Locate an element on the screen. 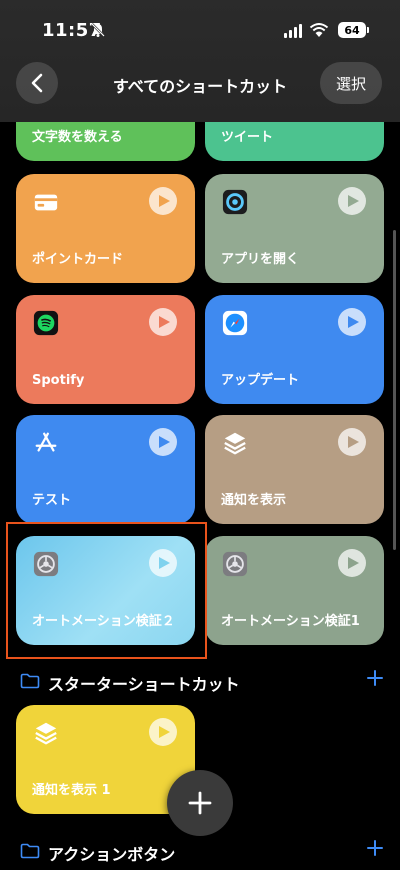  spotify-icon is located at coordinates (46, 323).